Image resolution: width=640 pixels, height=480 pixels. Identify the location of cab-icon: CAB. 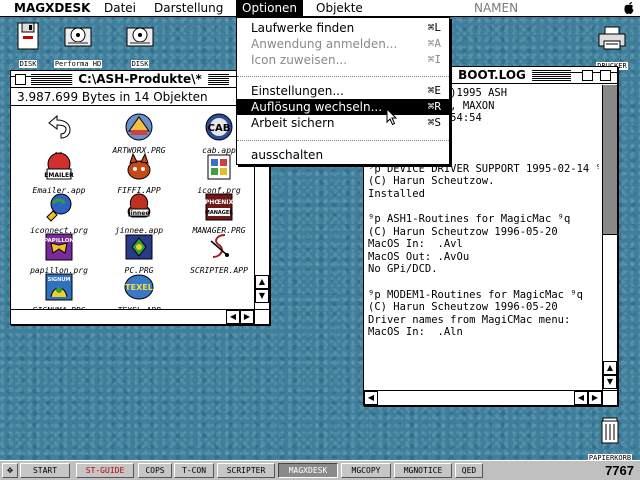
(219, 127).